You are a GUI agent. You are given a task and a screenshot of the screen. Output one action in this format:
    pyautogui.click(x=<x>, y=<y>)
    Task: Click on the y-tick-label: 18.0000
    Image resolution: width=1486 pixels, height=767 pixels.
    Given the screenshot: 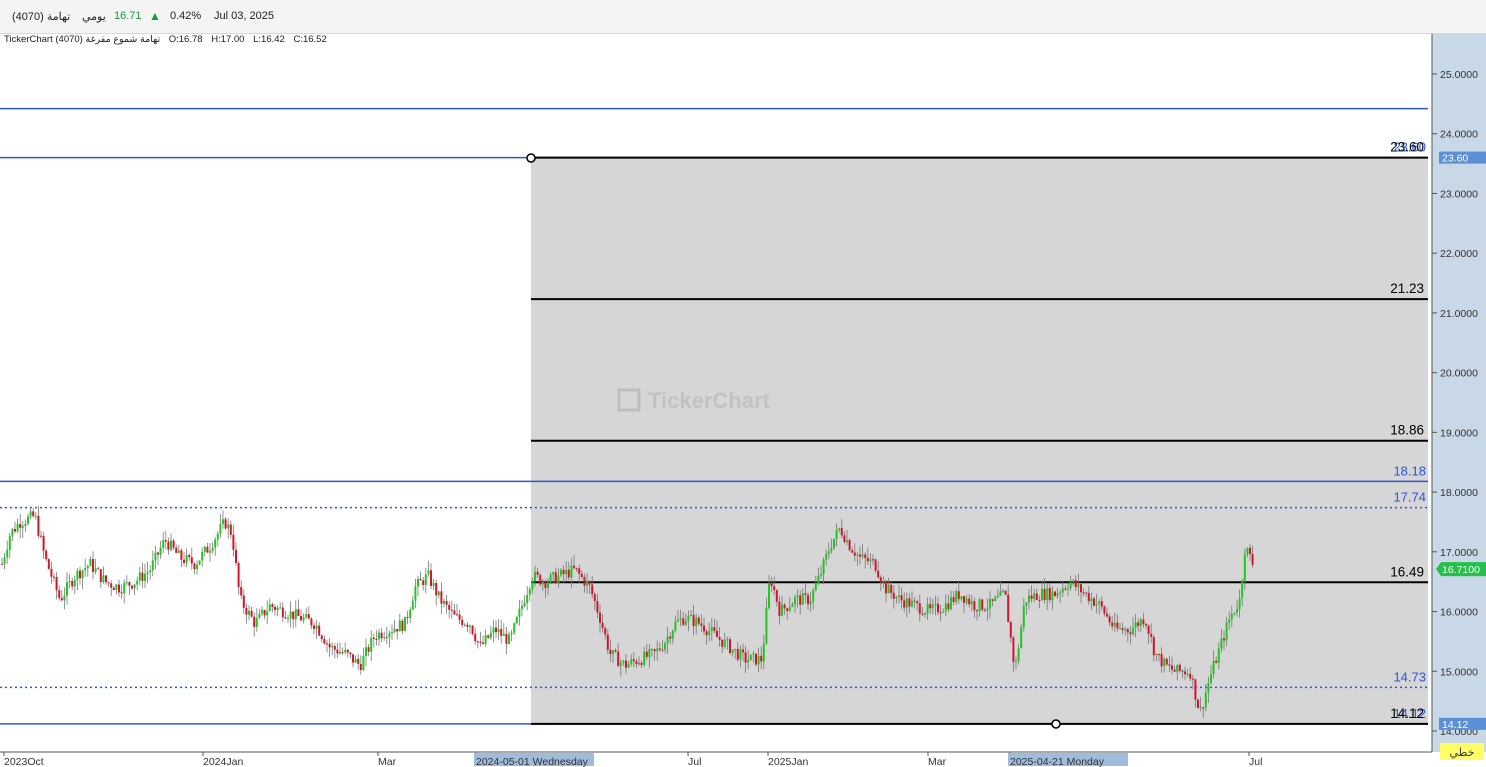 What is the action you would take?
    pyautogui.click(x=1459, y=493)
    